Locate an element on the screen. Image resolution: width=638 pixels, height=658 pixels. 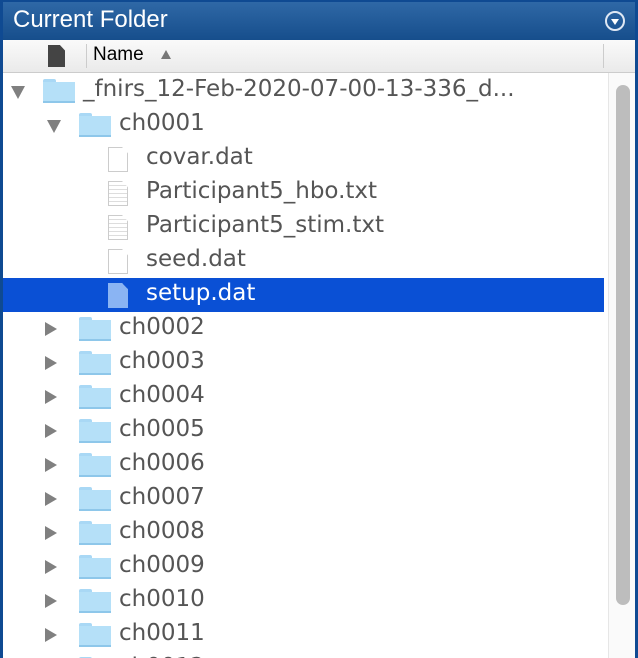
item-name: ch0009 is located at coordinates (162, 565).